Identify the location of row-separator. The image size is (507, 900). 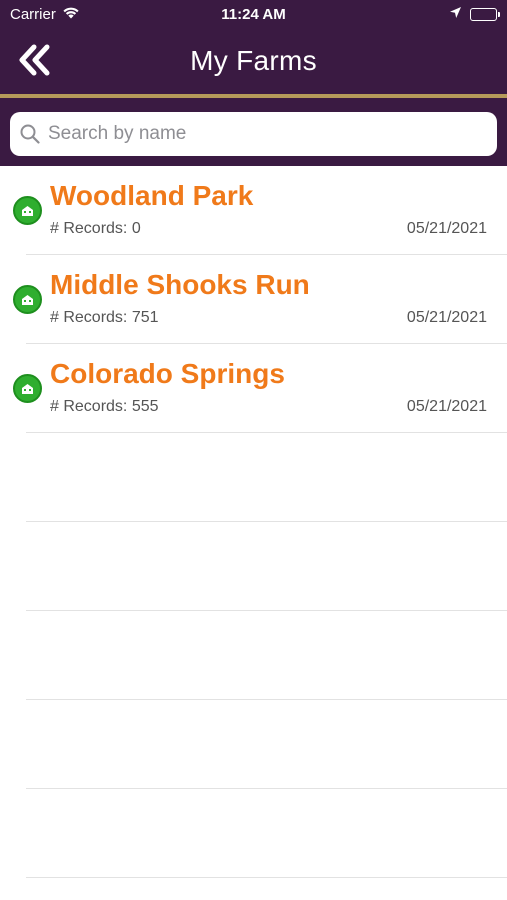
(266, 877).